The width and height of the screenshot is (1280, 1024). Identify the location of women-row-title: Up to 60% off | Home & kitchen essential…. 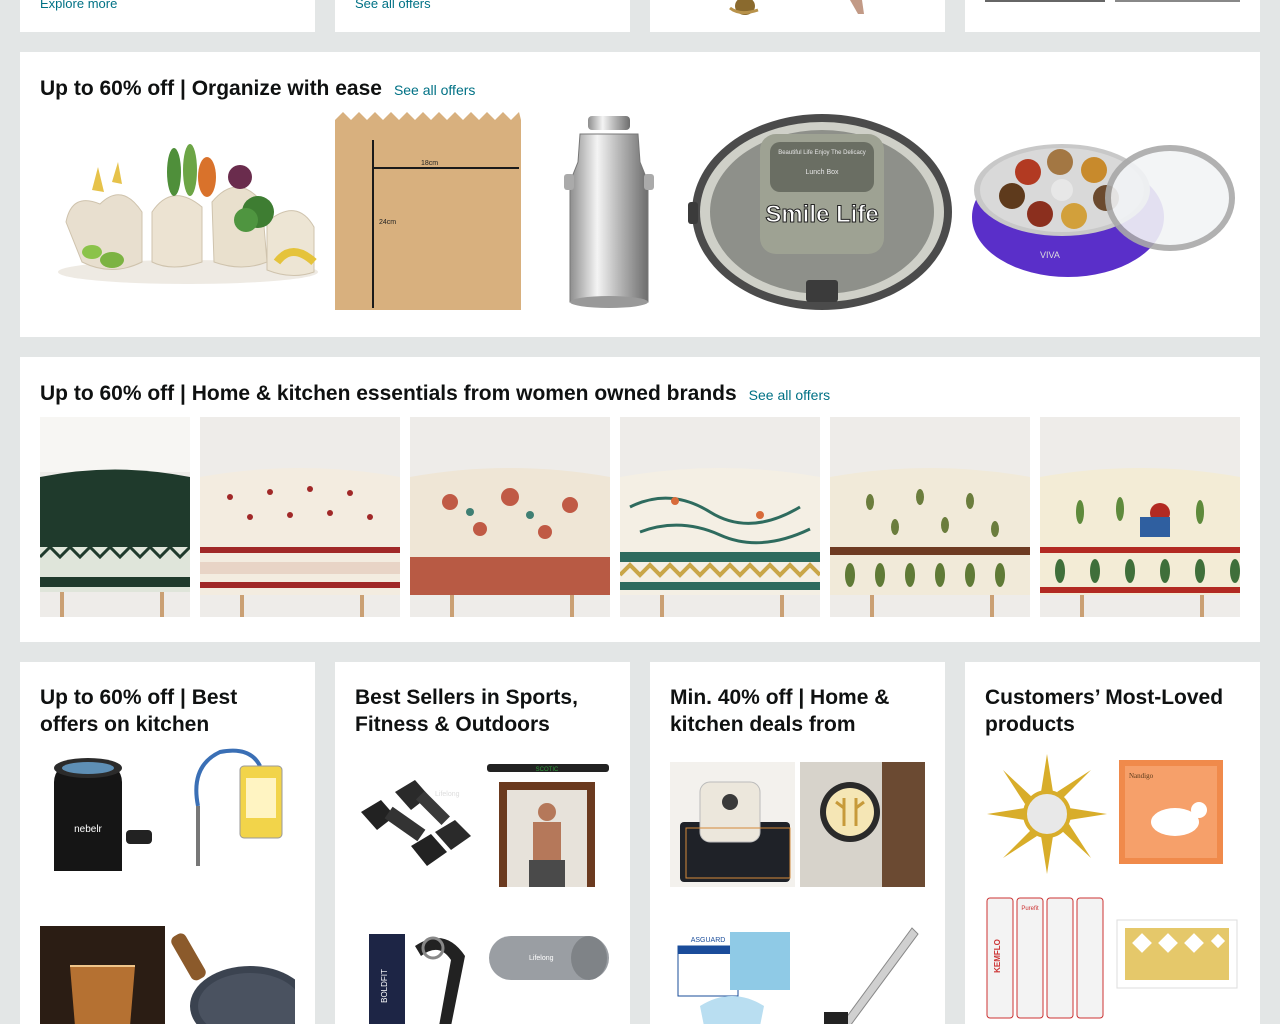
(435, 394).